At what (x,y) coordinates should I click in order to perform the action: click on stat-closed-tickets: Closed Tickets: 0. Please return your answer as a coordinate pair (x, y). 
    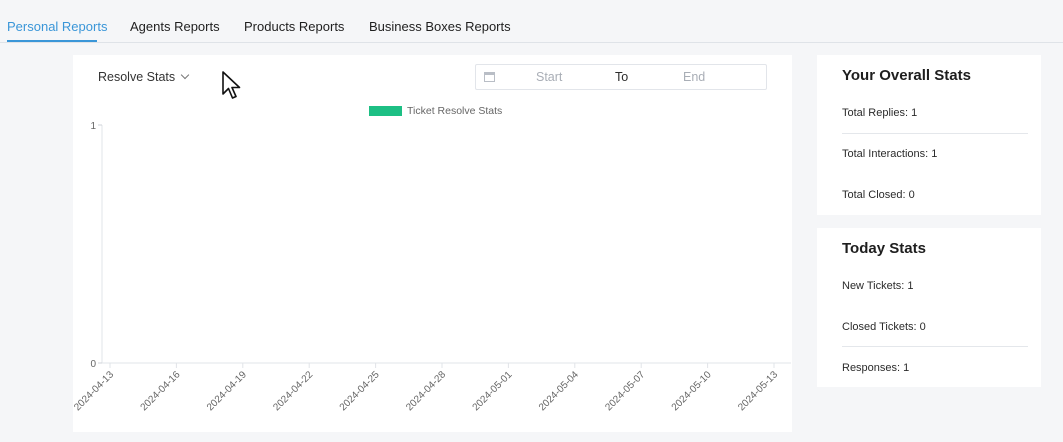
    Looking at the image, I should click on (884, 327).